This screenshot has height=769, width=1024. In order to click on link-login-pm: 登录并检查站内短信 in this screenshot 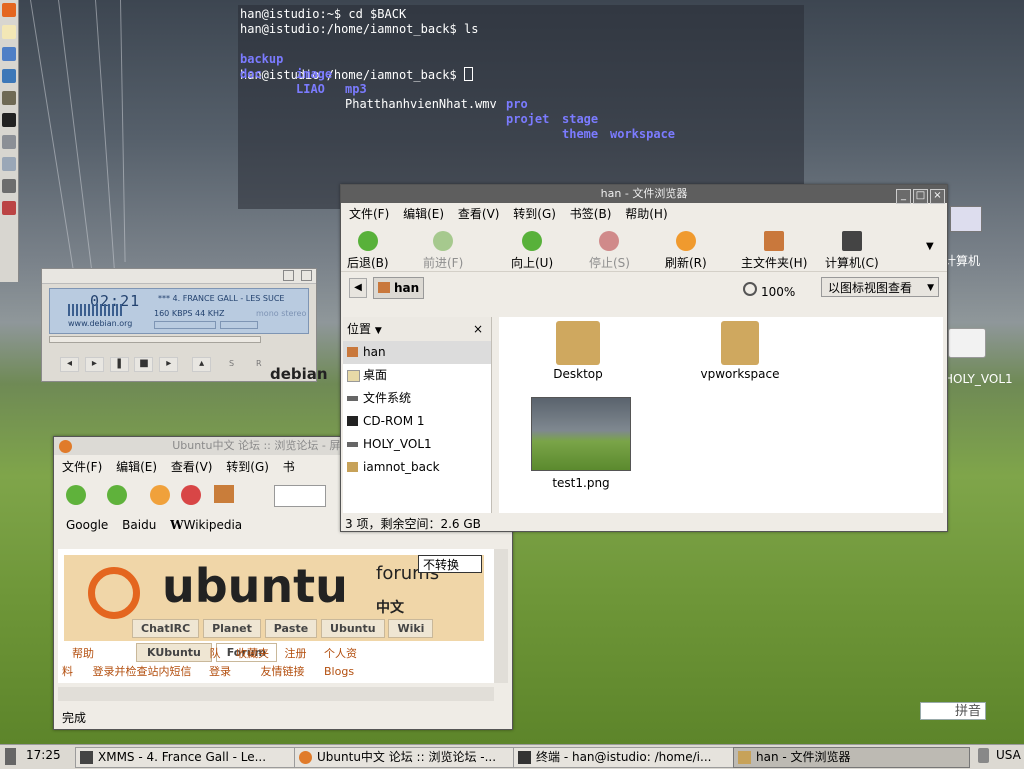, I will do `click(142, 671)`.